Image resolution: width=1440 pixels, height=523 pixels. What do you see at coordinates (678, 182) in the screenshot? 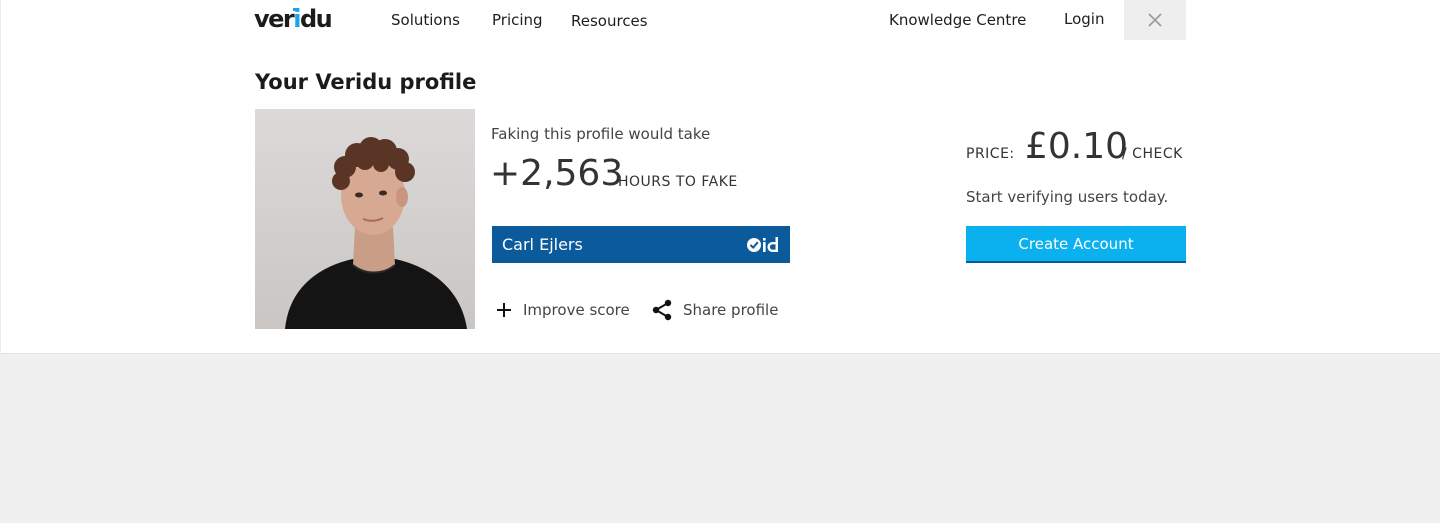
I see `hours-to-fake-unit: HOURS TO FAKE` at bounding box center [678, 182].